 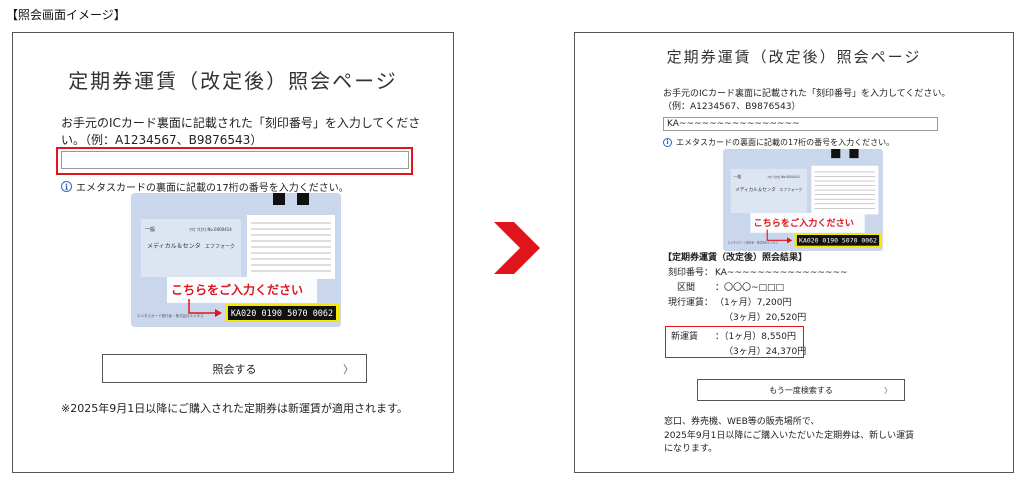 What do you see at coordinates (735, 258) in the screenshot?
I see `result-heading: 【定期券運賃（改定後）照会結果】` at bounding box center [735, 258].